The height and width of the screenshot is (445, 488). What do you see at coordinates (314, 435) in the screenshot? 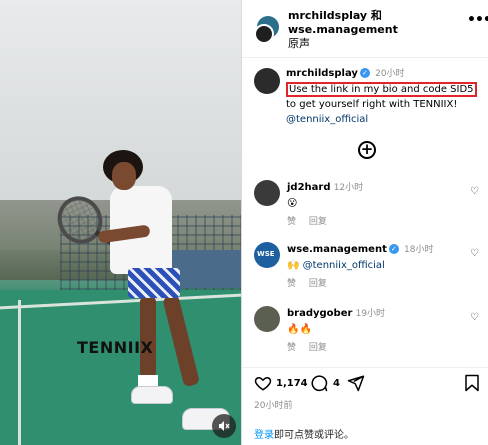
I see `login-prompt-text: 即可点赞或评论。` at bounding box center [314, 435].